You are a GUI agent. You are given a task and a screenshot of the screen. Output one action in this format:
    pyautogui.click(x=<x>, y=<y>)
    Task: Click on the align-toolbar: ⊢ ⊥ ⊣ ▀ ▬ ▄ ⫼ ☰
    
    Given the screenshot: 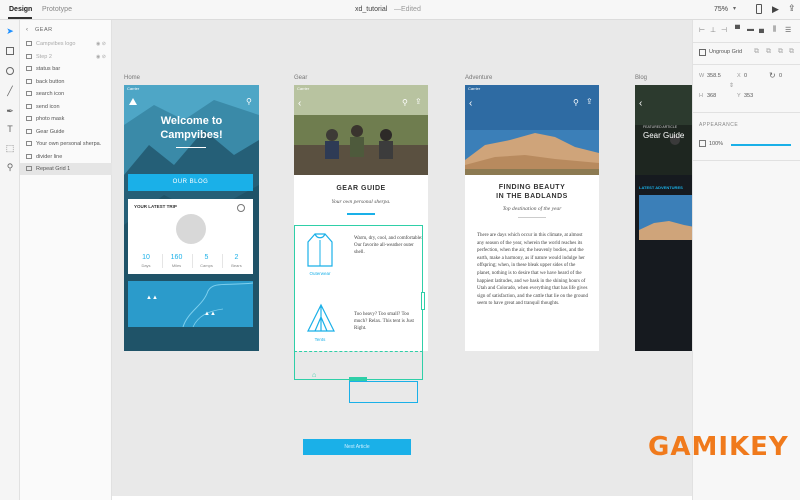 What is the action you would take?
    pyautogui.click(x=747, y=33)
    